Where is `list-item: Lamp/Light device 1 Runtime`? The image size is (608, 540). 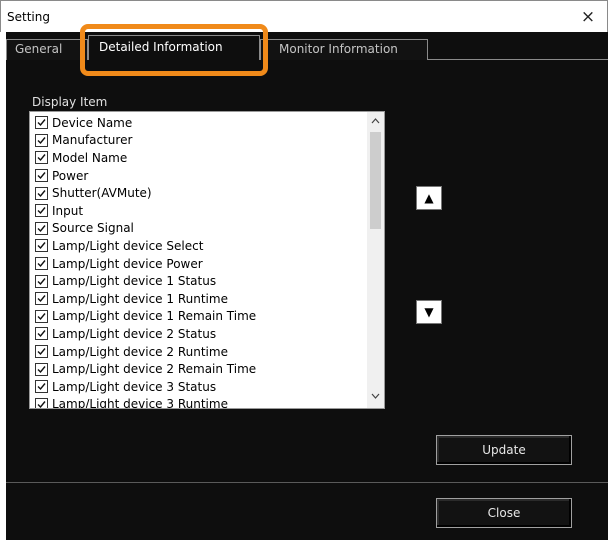
list-item: Lamp/Light device 1 Runtime is located at coordinates (199, 299).